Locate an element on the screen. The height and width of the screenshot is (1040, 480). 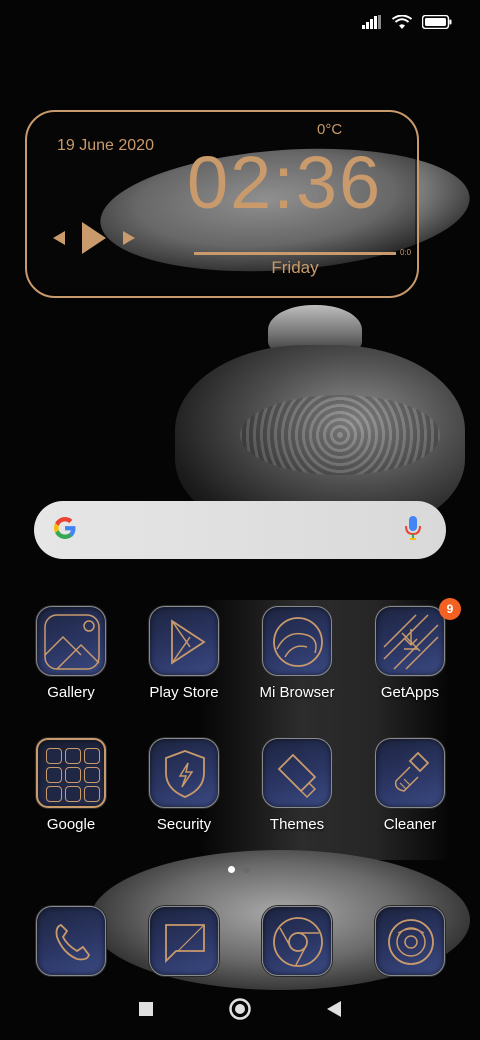
app-label: Themes is located at coordinates (297, 824).